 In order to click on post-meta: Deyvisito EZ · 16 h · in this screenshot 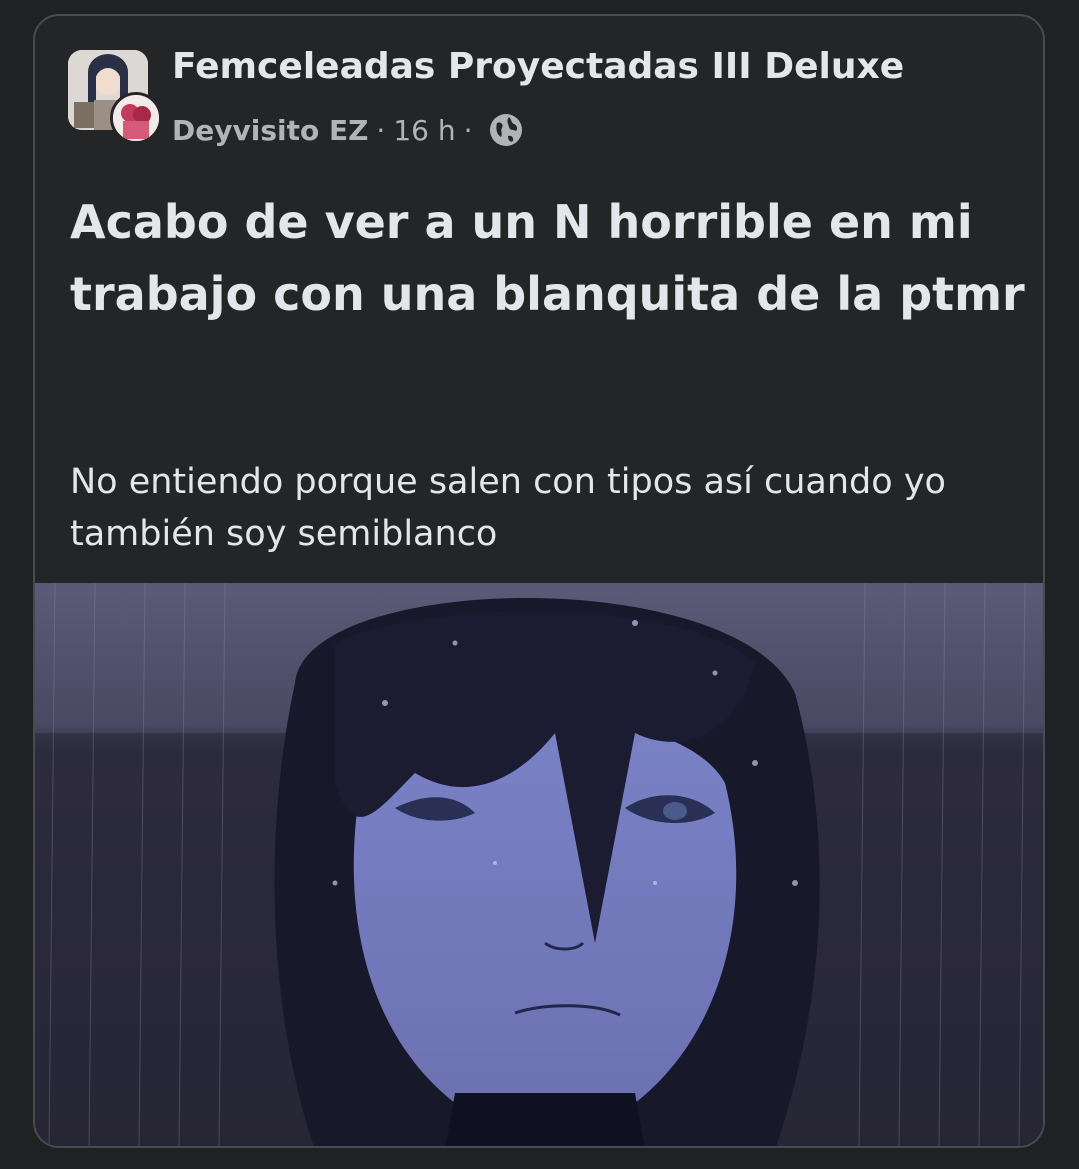, I will do `click(348, 130)`.